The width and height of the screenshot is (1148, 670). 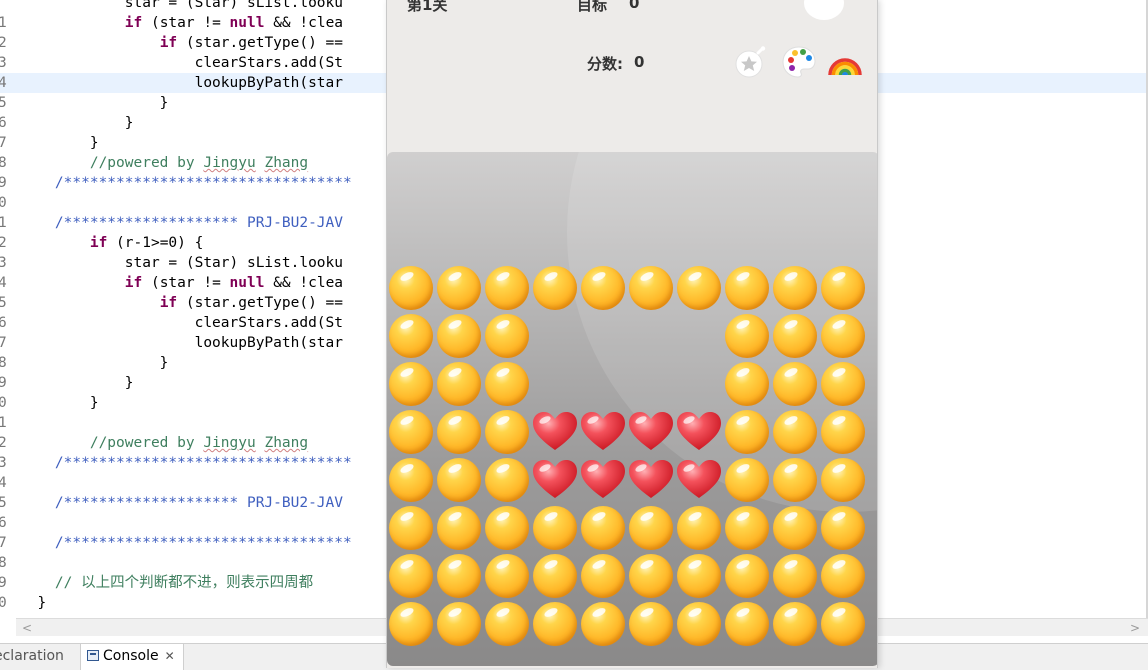 What do you see at coordinates (32, 656) in the screenshot?
I see `tab-declaration: eclaration` at bounding box center [32, 656].